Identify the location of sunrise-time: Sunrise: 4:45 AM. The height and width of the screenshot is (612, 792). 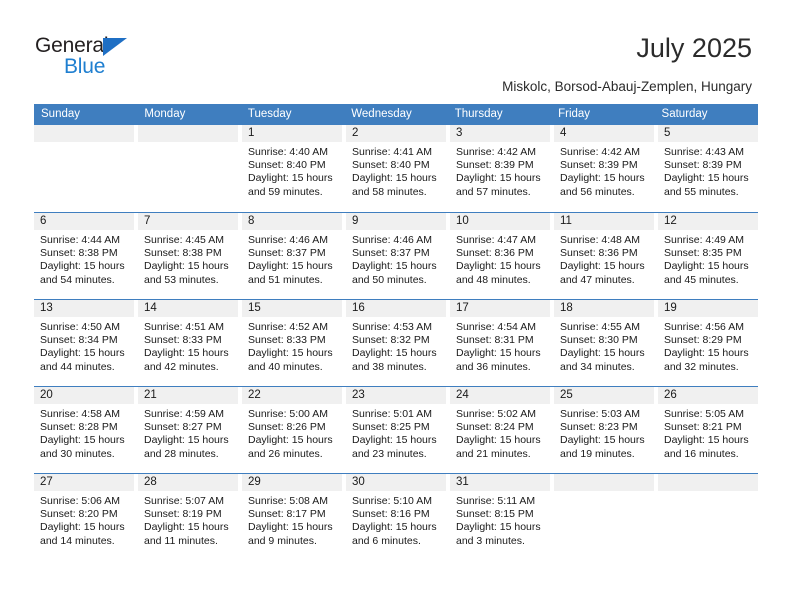
(184, 240).